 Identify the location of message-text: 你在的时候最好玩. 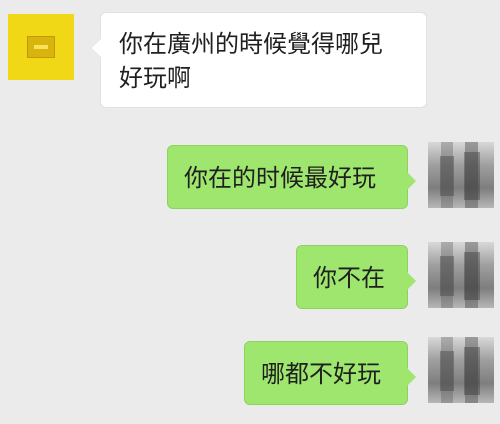
(280, 178).